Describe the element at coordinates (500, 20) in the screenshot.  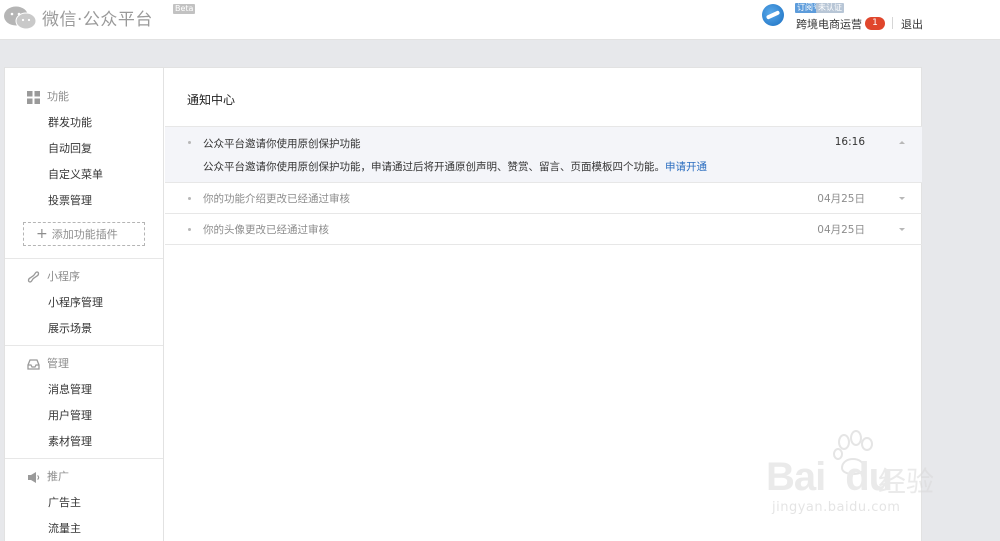
I see `top-header: 微信·公众平台 Beta 订阅号 未认证 跨境电商运营 1 退出` at that location.